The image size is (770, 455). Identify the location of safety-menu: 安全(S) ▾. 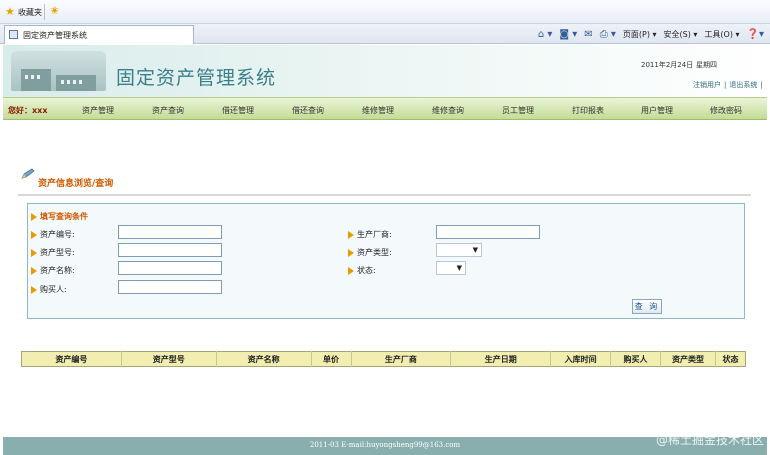
(681, 34).